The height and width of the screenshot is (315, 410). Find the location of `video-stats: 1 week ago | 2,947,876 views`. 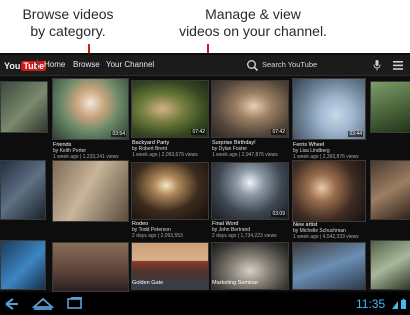

video-stats: 1 week ago | 2,947,876 views is located at coordinates (245, 155).